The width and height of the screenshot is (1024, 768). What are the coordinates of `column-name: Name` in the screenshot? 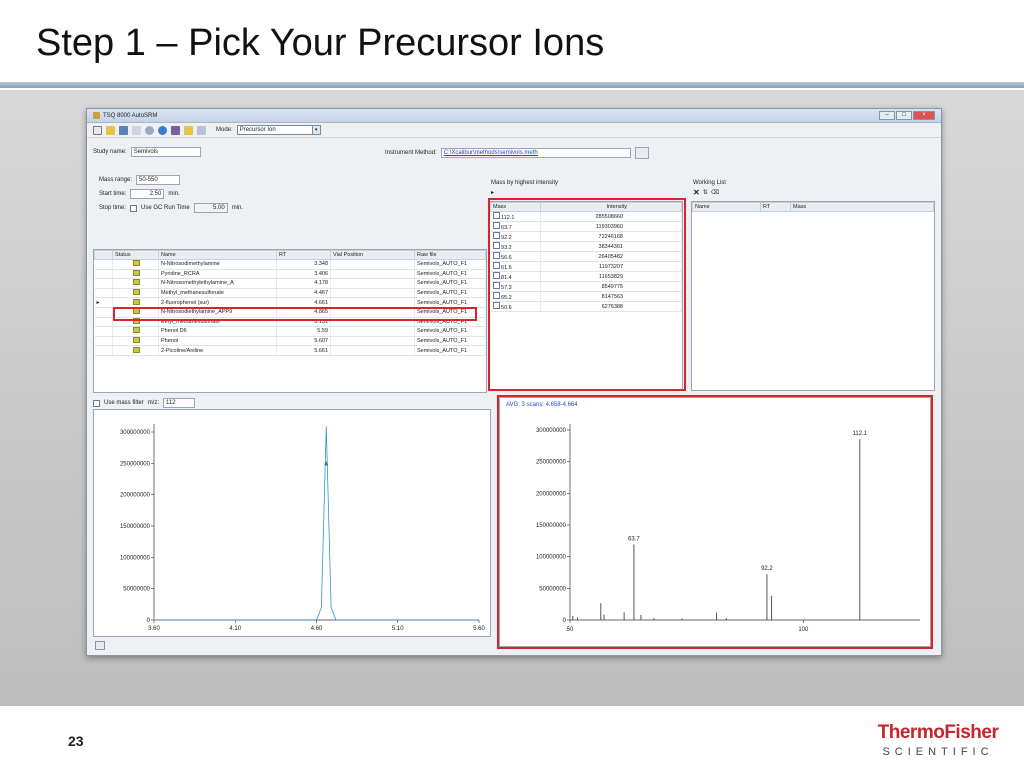 It's located at (217, 255).